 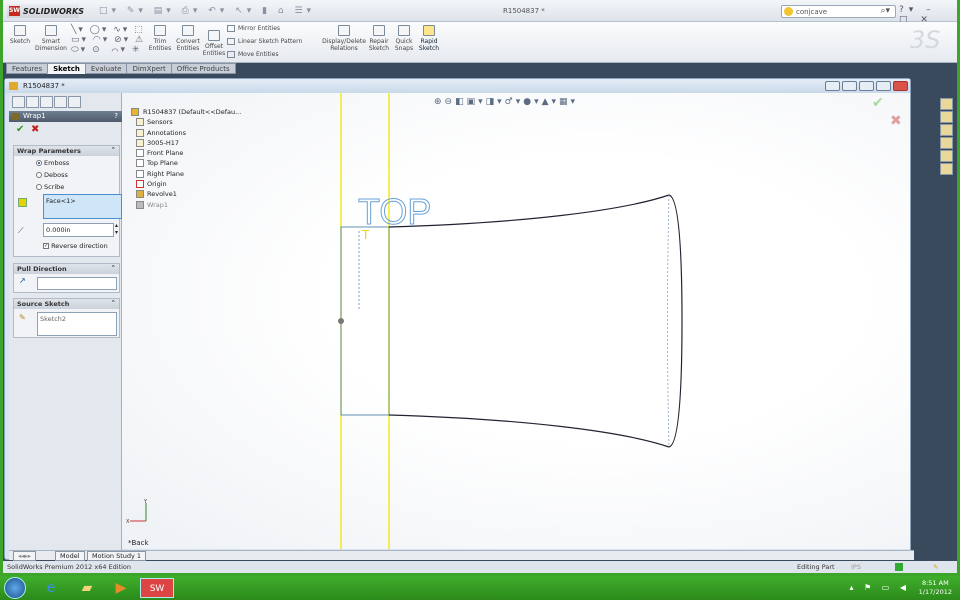 I want to click on tooltip-icon: ✎, so click(x=935, y=567).